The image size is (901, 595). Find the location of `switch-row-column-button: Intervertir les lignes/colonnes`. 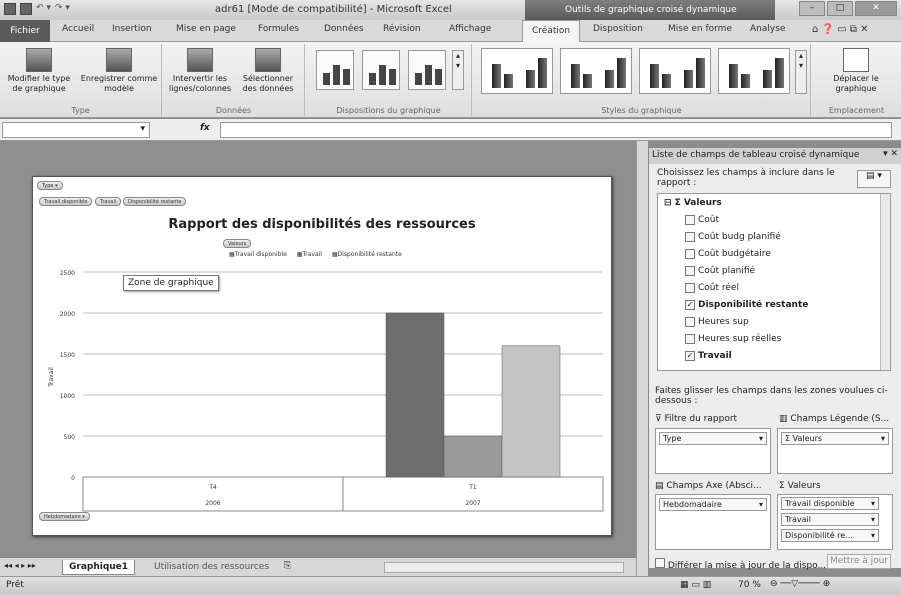

switch-row-column-button: Intervertir les lignes/colonnes is located at coordinates (200, 71).